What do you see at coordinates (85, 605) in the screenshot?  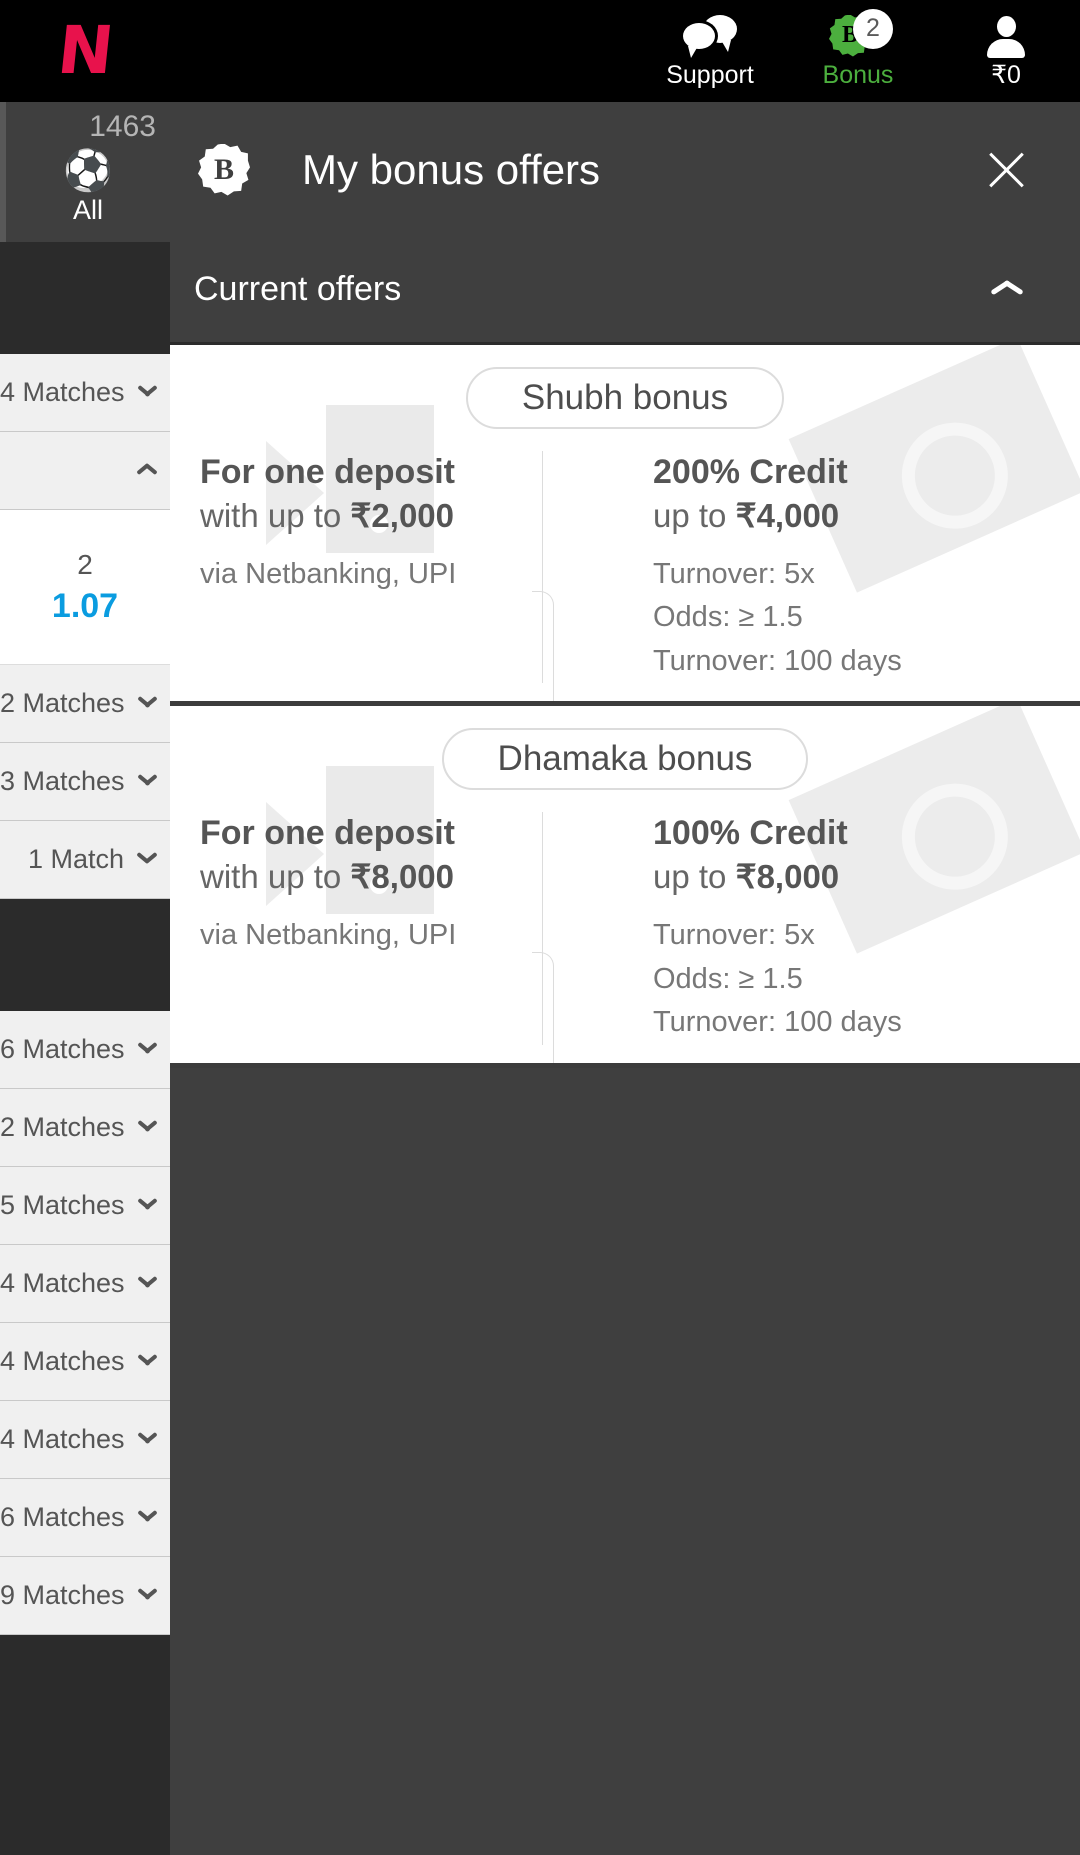 I see `odds-value: 1.07` at bounding box center [85, 605].